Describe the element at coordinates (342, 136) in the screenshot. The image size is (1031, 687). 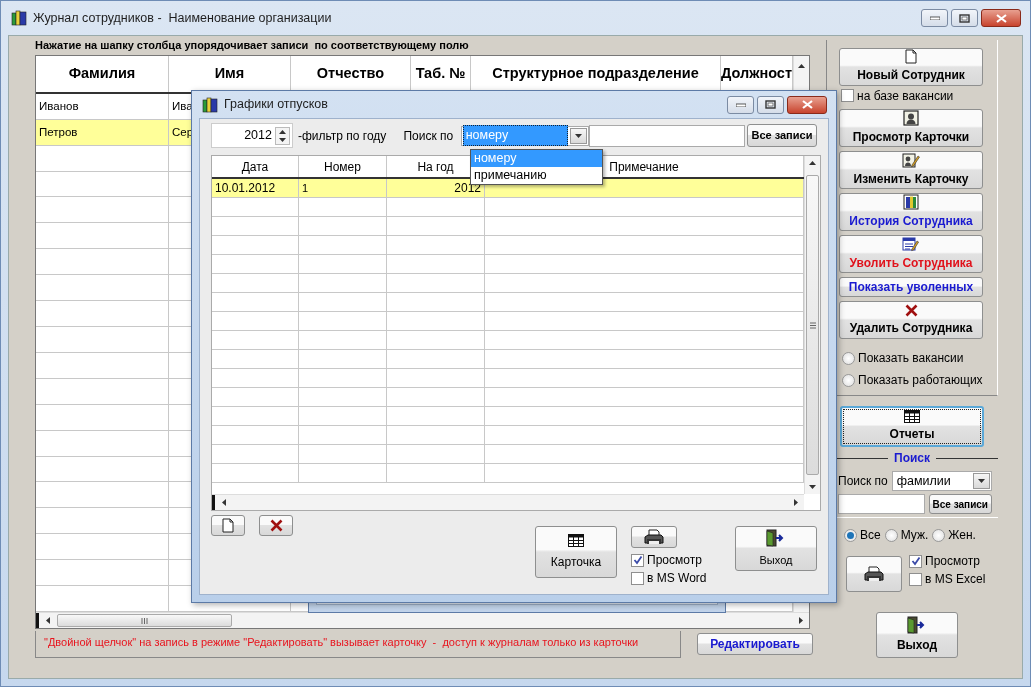
I see `field-label: -фильтр по году` at that location.